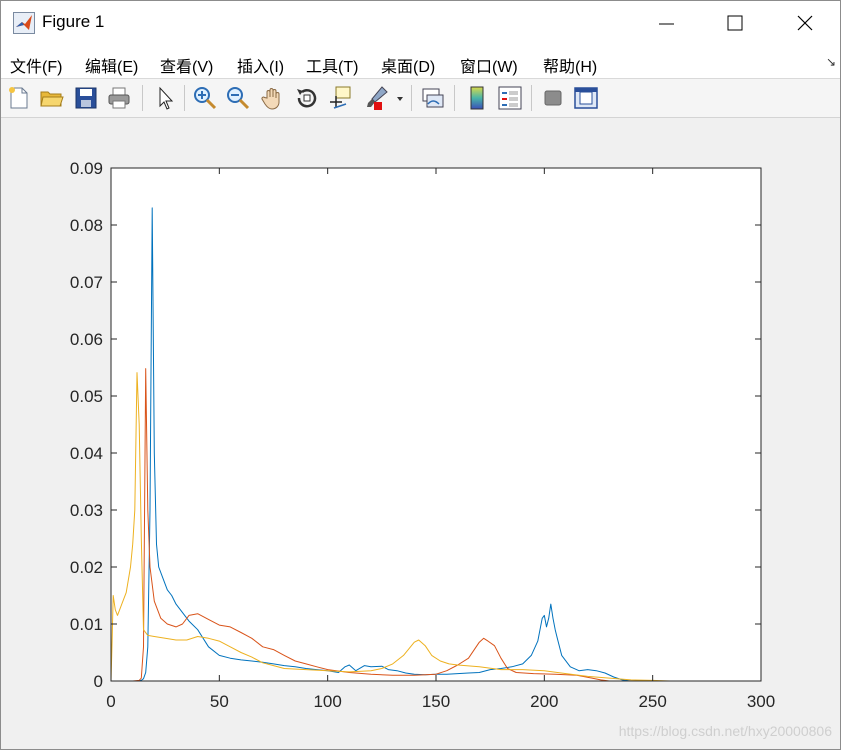 This screenshot has width=841, height=750. I want to click on minimize-button, so click(667, 23).